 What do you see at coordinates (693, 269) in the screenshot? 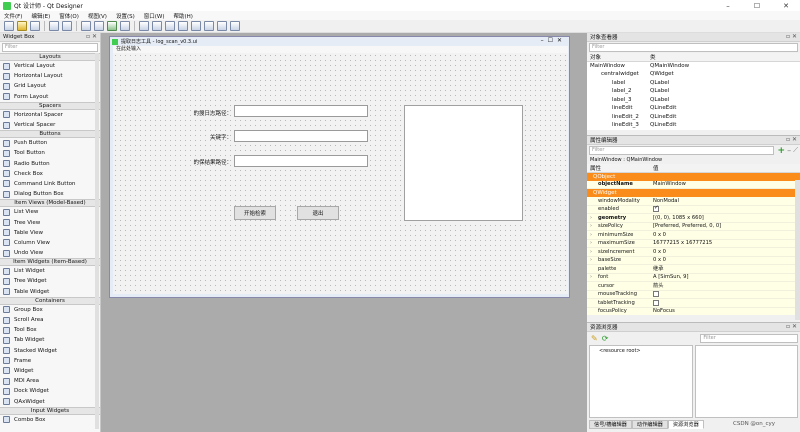
I see `property-row: palette 继承` at bounding box center [693, 269].